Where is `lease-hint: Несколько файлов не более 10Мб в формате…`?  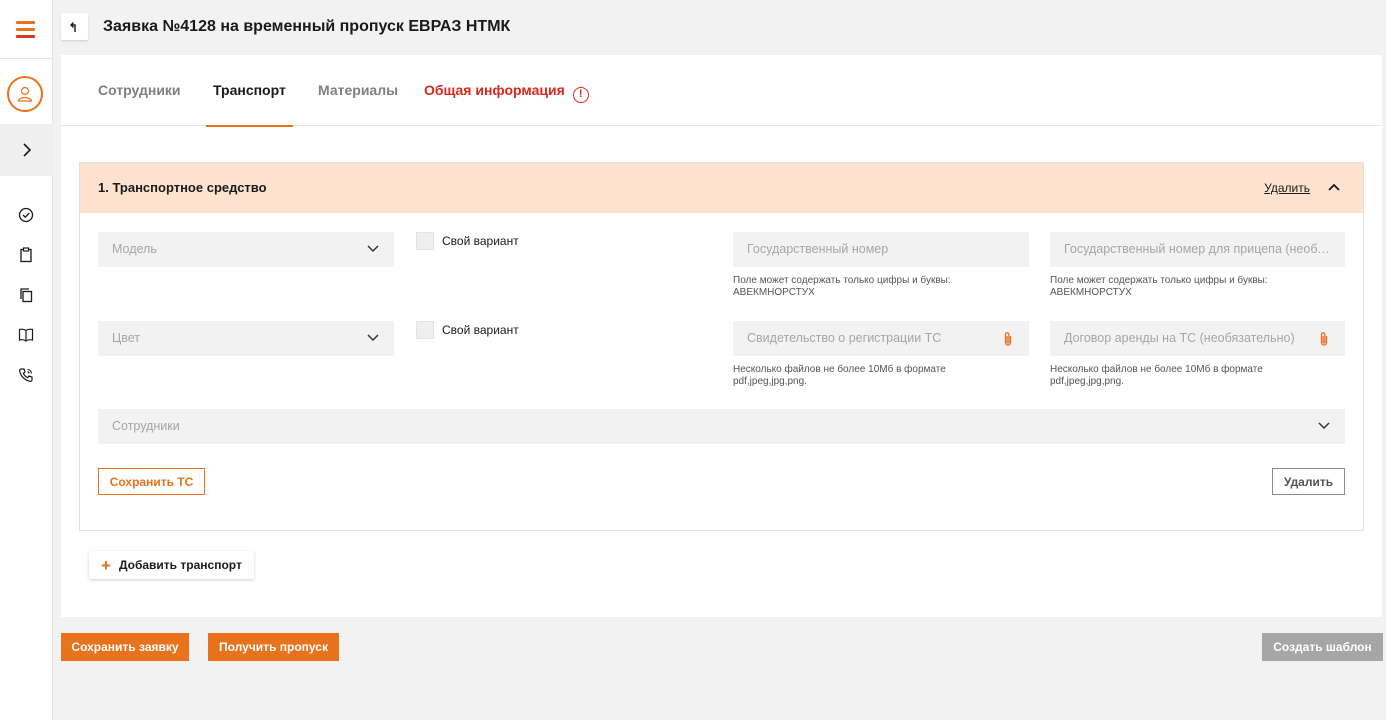 lease-hint: Несколько файлов не более 10Мб в формате… is located at coordinates (1156, 375).